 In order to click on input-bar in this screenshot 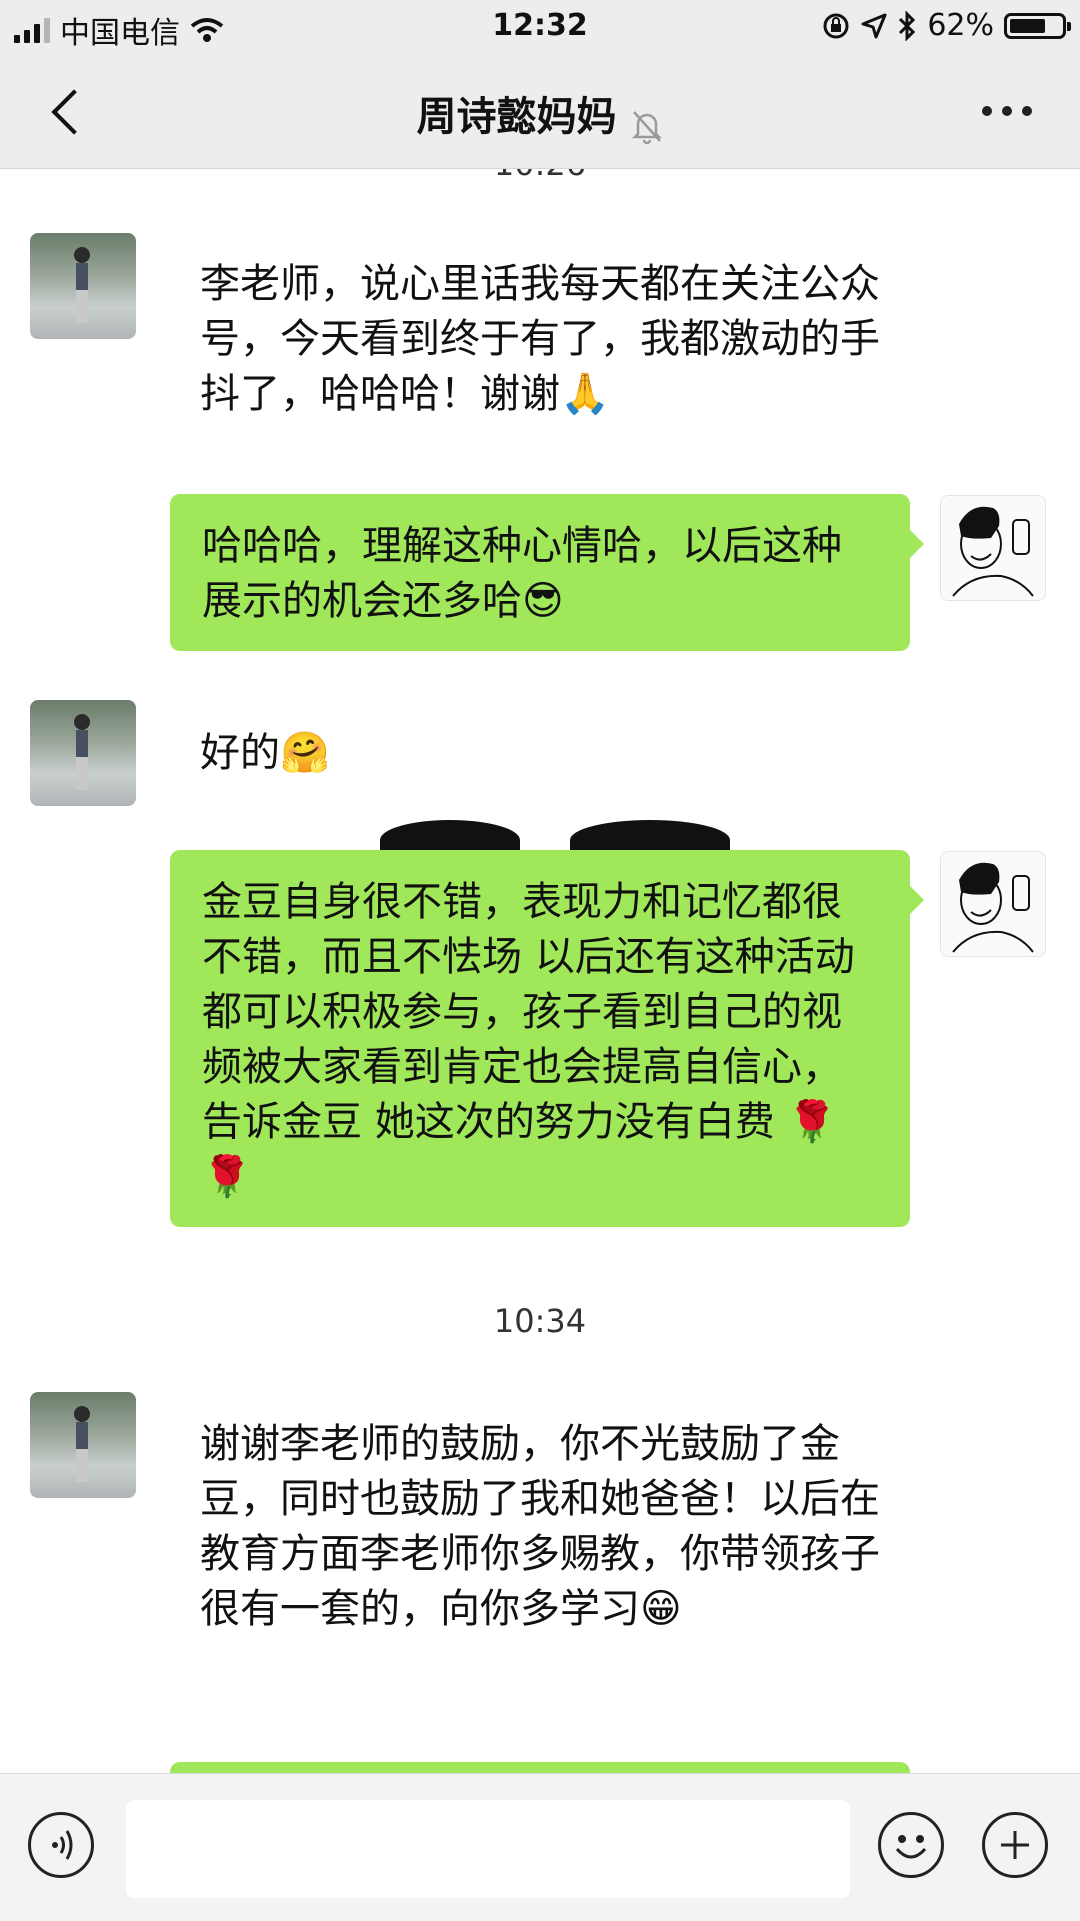, I will do `click(540, 1847)`.